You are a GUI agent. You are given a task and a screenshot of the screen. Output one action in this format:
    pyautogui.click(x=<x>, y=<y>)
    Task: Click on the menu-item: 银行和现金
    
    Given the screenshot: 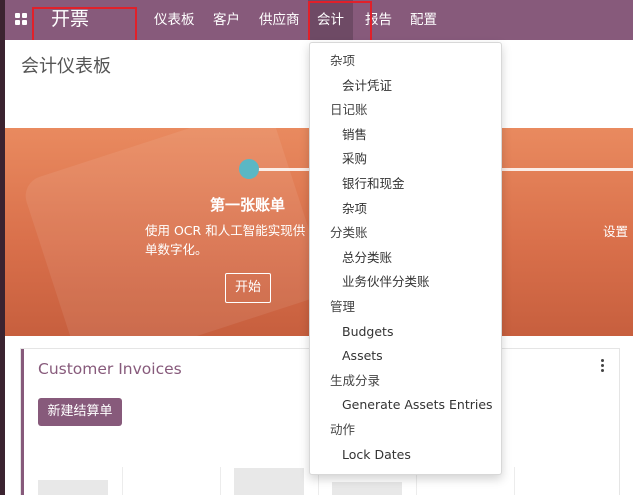 What is the action you would take?
    pyautogui.click(x=357, y=184)
    